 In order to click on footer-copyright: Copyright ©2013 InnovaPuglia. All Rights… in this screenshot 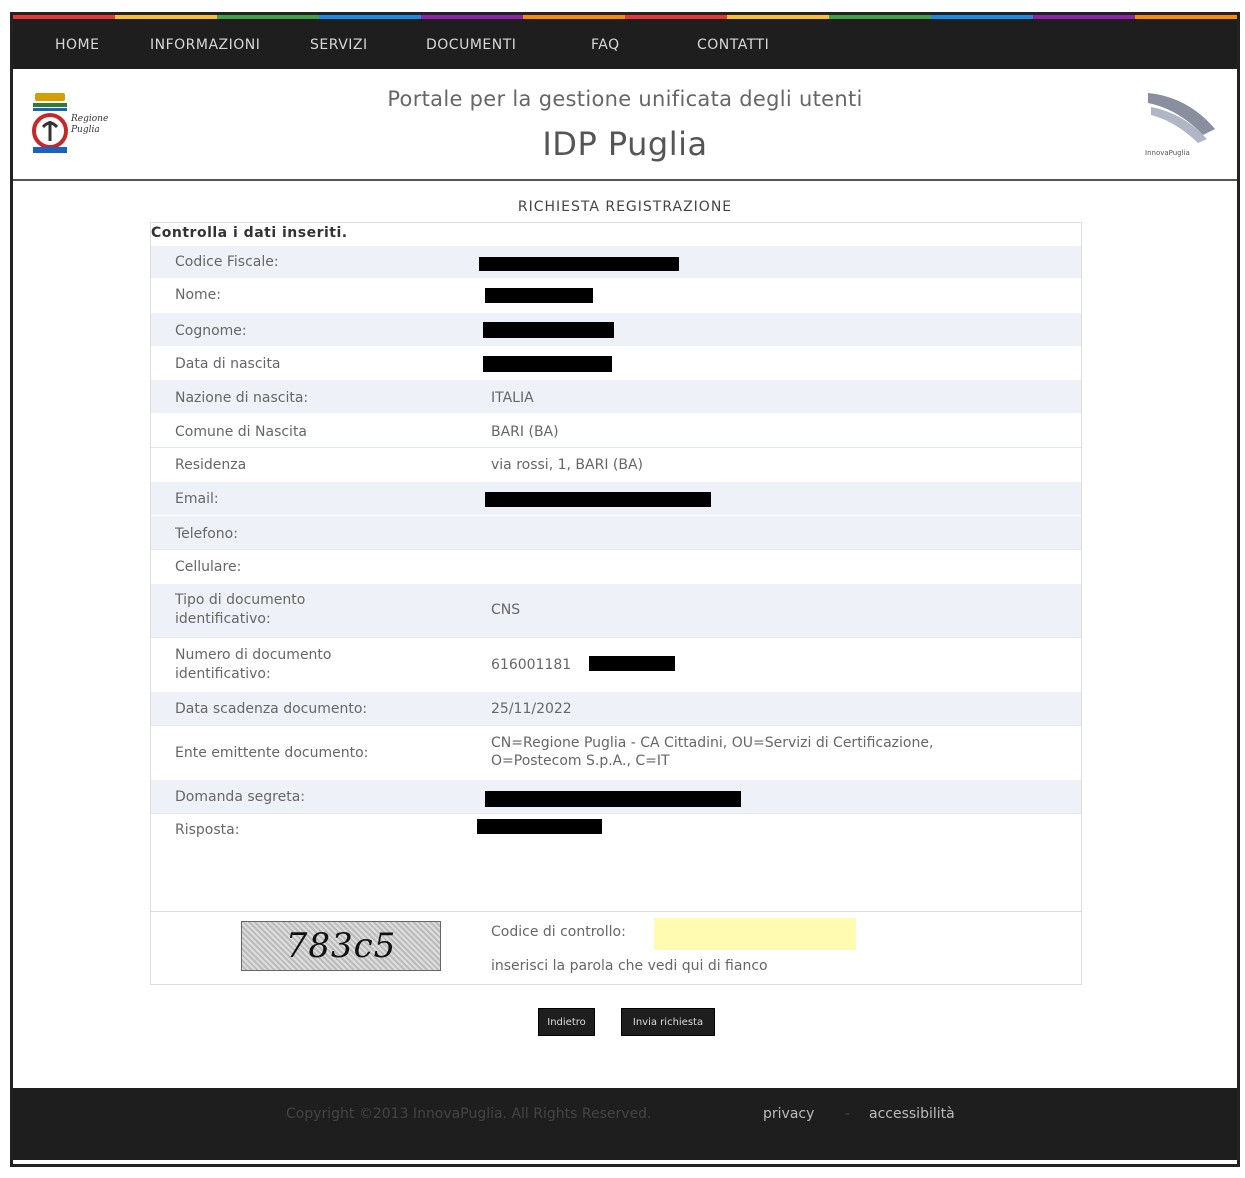, I will do `click(469, 1114)`.